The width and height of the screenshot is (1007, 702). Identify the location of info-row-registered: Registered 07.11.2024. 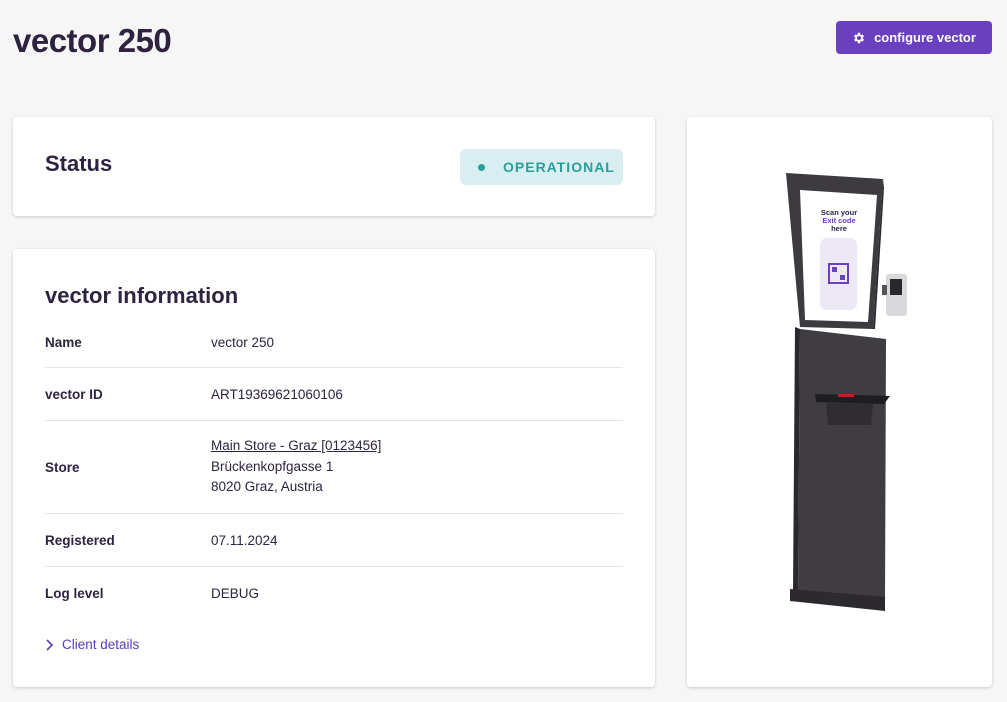
(334, 540).